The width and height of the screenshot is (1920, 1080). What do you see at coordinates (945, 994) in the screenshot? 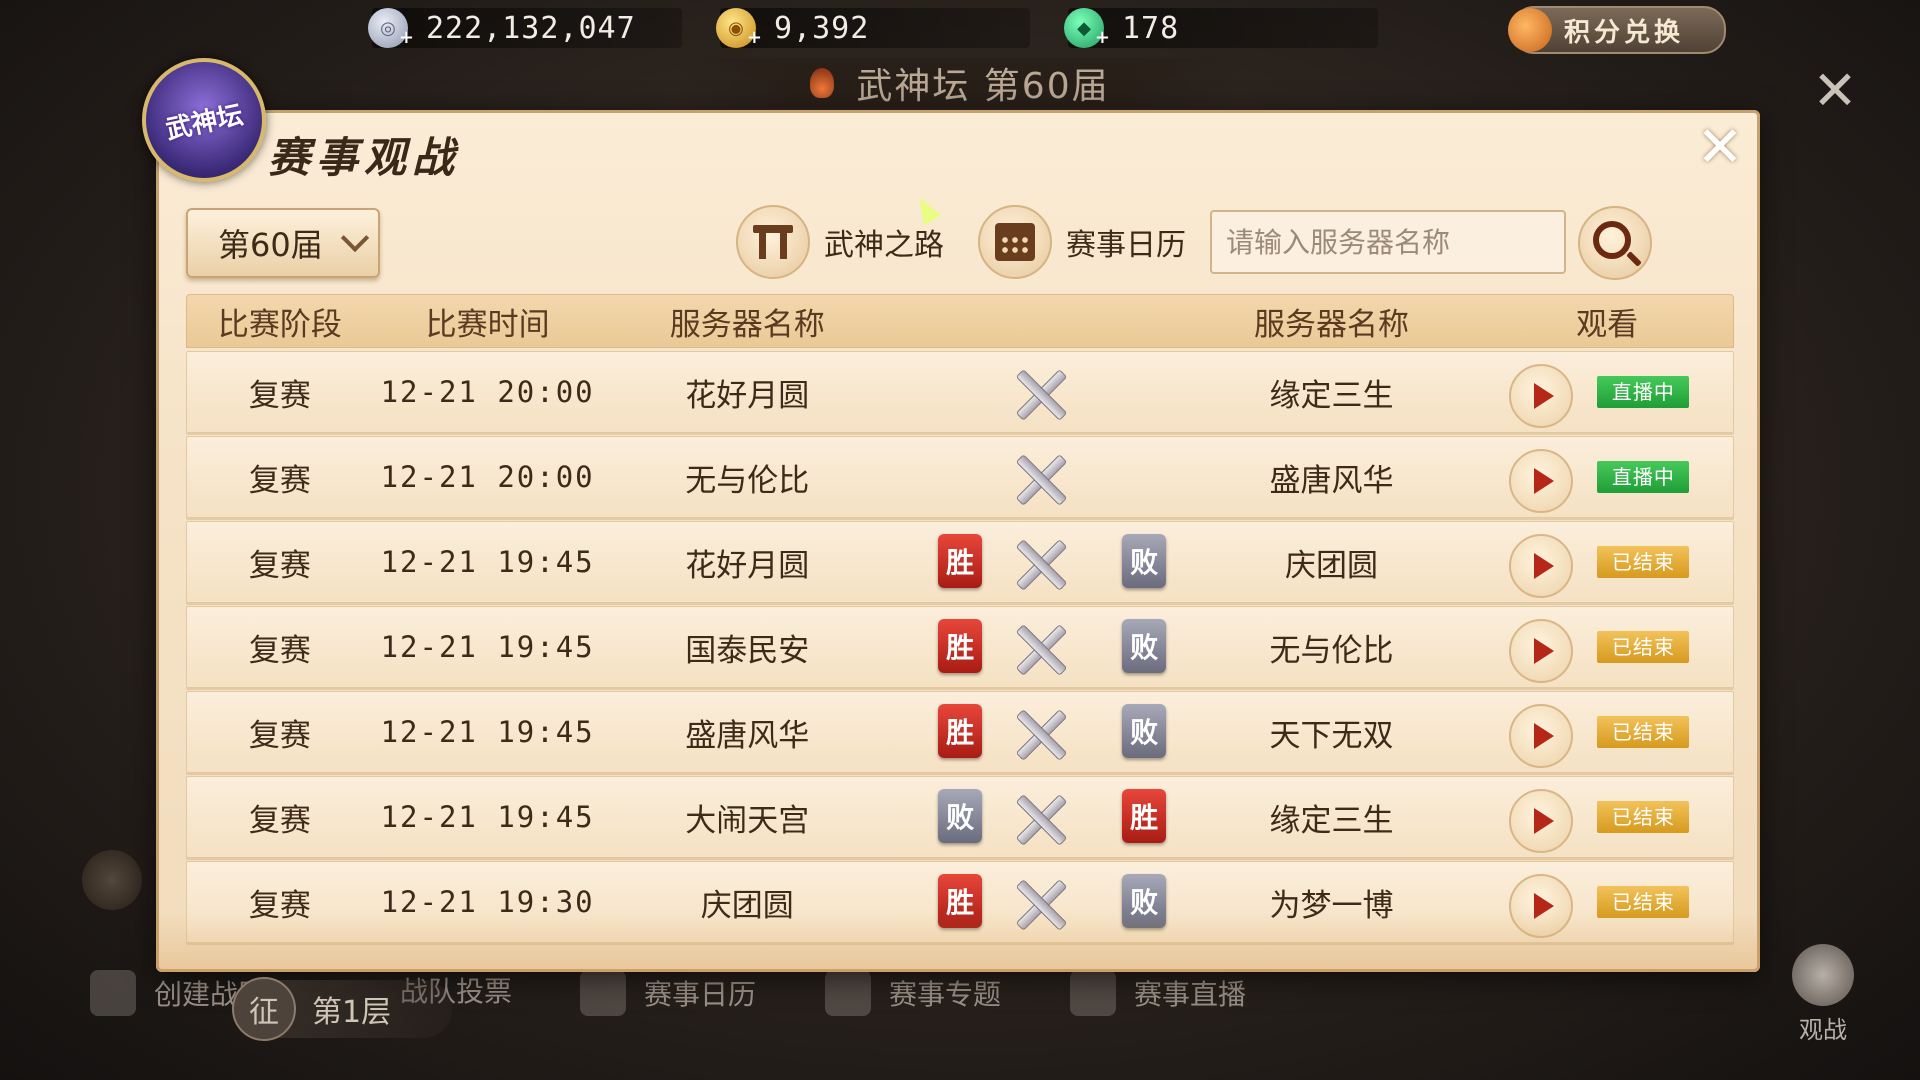
I see `event-topic-label: 赛事专题` at bounding box center [945, 994].